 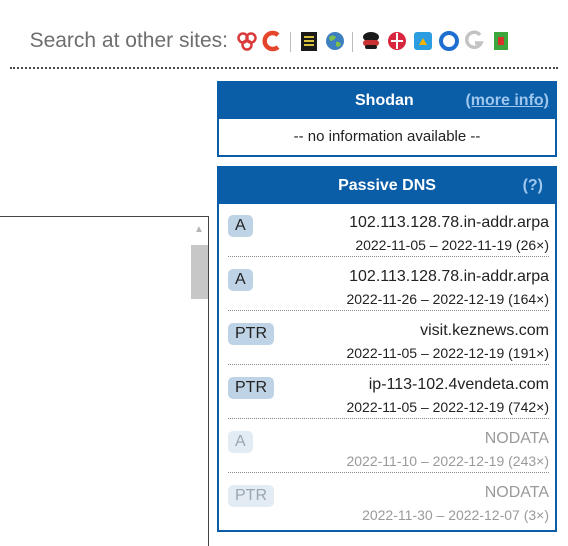 What do you see at coordinates (447, 461) in the screenshot?
I see `record-dates: 2022-11-10 – 2022-12-19 (243×)` at bounding box center [447, 461].